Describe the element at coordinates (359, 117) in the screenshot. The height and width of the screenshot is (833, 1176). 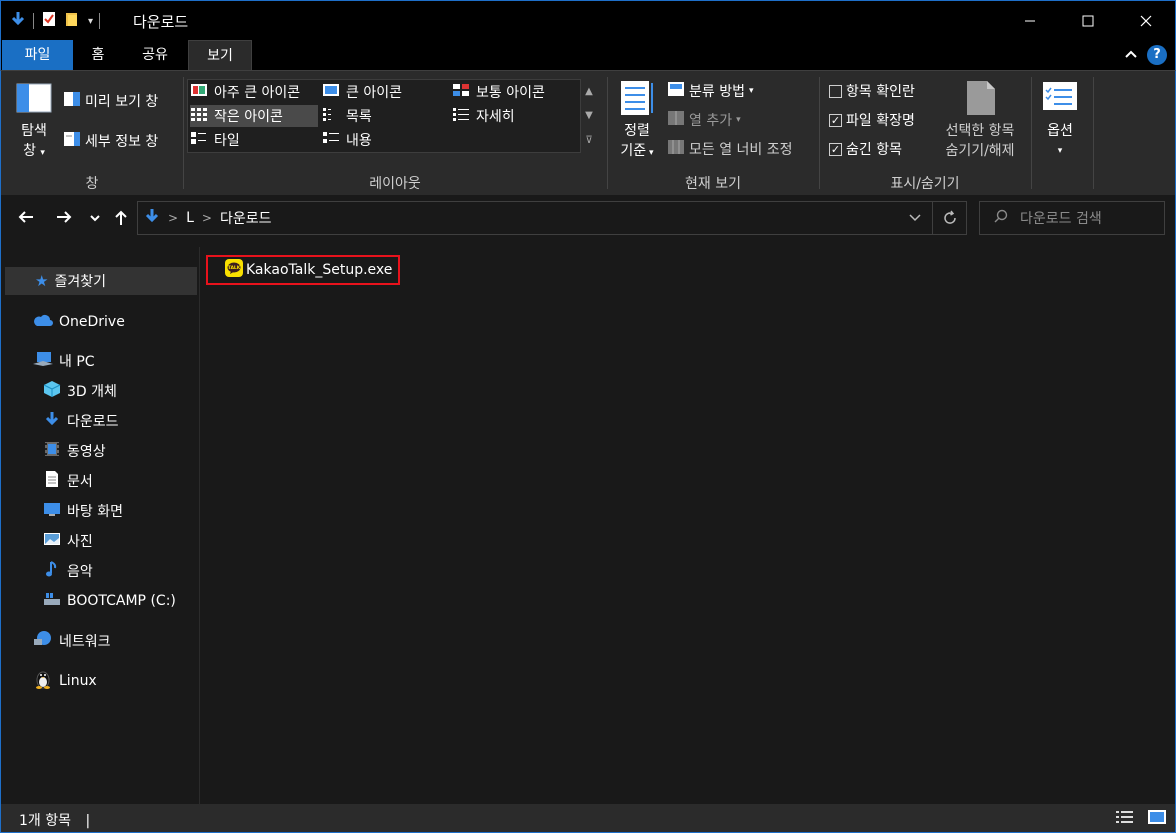
I see `list-label: 목록` at that location.